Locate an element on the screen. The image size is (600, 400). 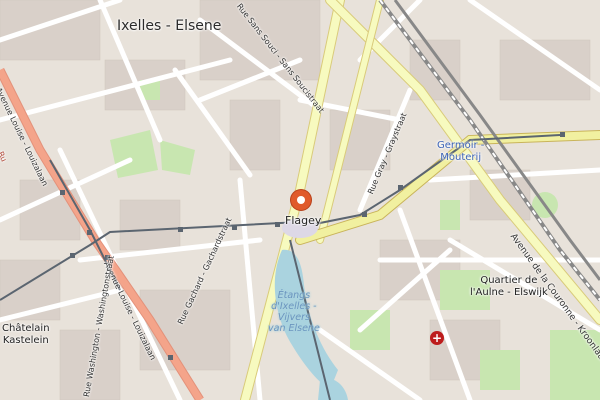
district-label-aulne: Quartier de l'Aulne - Elswijk is located at coordinates (509, 286).